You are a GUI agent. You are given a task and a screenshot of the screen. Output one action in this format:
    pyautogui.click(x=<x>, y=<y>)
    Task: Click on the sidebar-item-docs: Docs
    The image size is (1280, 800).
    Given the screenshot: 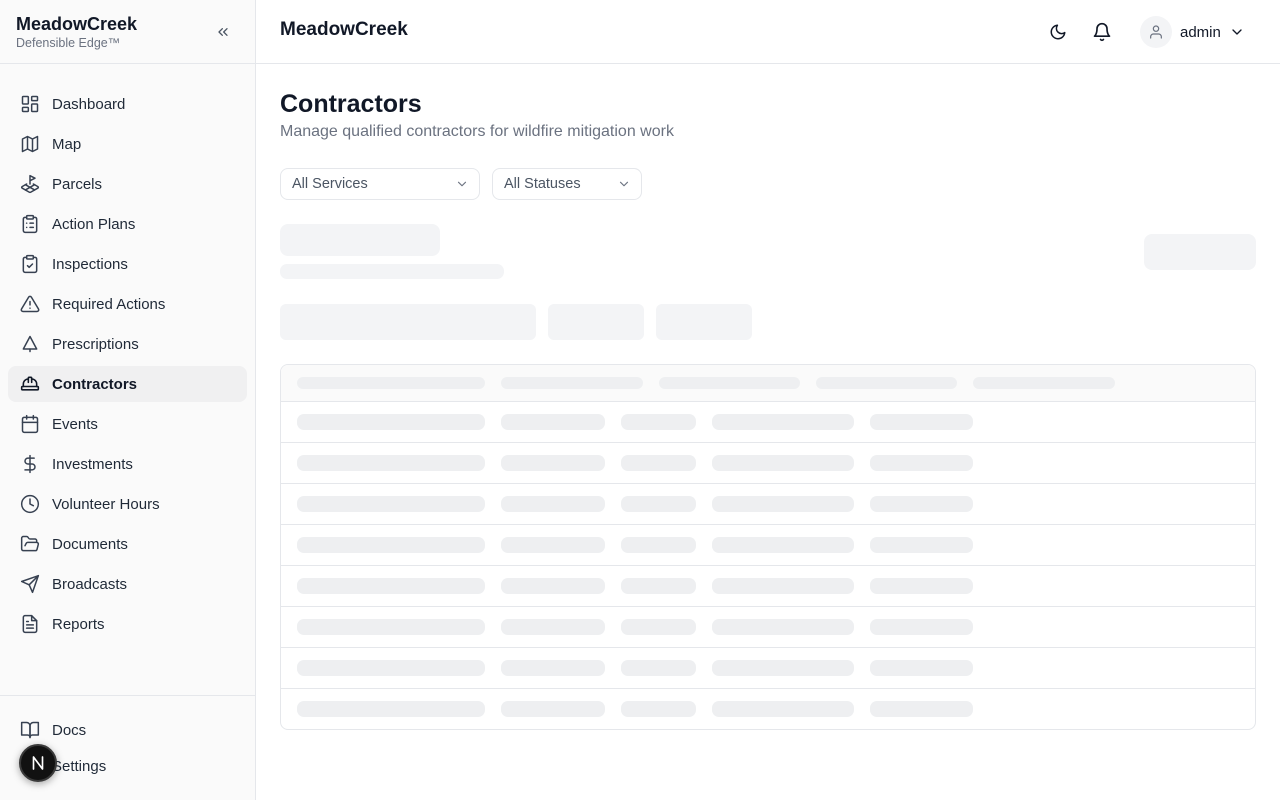 What is the action you would take?
    pyautogui.click(x=127, y=730)
    